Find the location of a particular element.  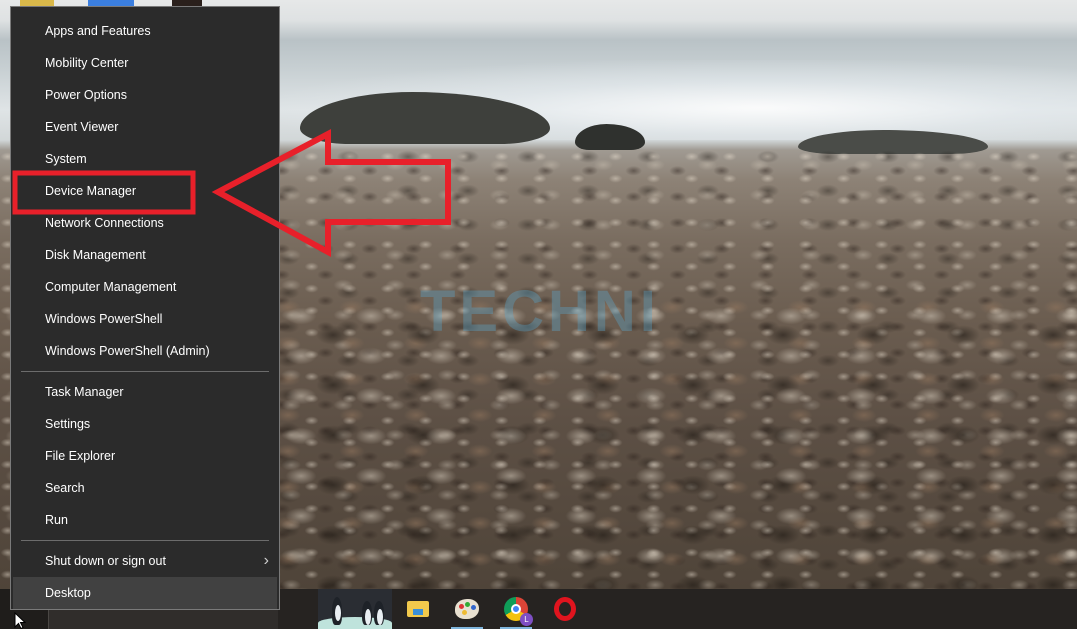

menu-item-device-manager: Device Manager is located at coordinates (145, 191).